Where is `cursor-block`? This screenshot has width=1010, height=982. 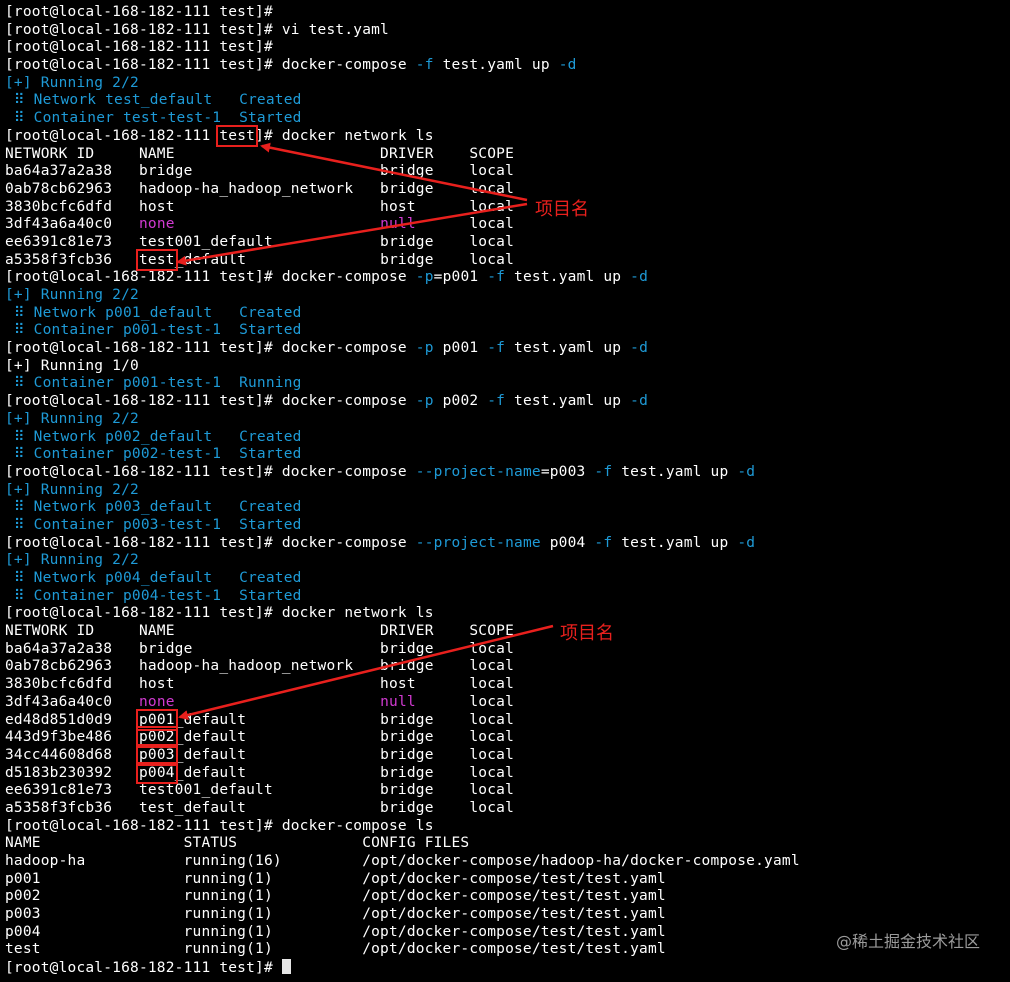
cursor-block is located at coordinates (286, 967).